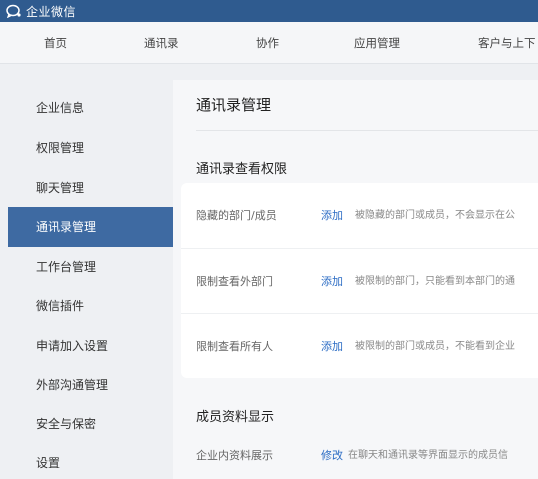 This screenshot has height=479, width=538. I want to click on main-nav: 首页 通讯录 协作 应用管理 客户与上下, so click(269, 43).